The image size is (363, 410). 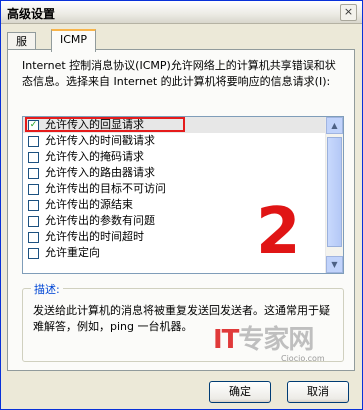 What do you see at coordinates (334, 264) in the screenshot?
I see `scroll-down-icon: ▼` at bounding box center [334, 264].